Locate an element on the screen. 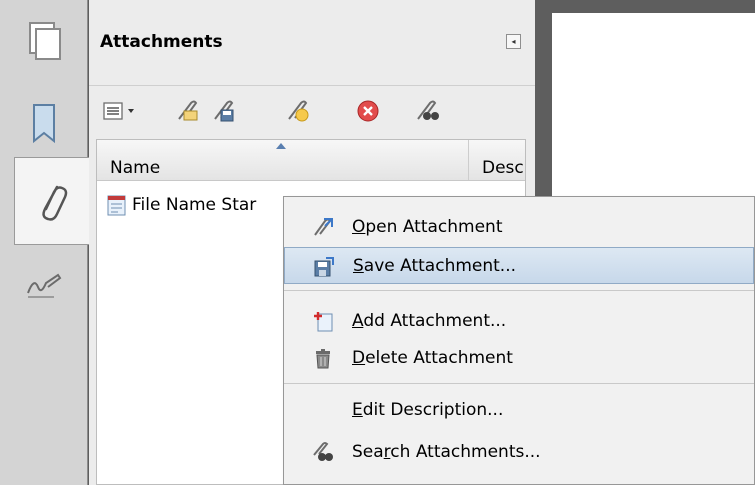  column-header-name: Name is located at coordinates (135, 168).